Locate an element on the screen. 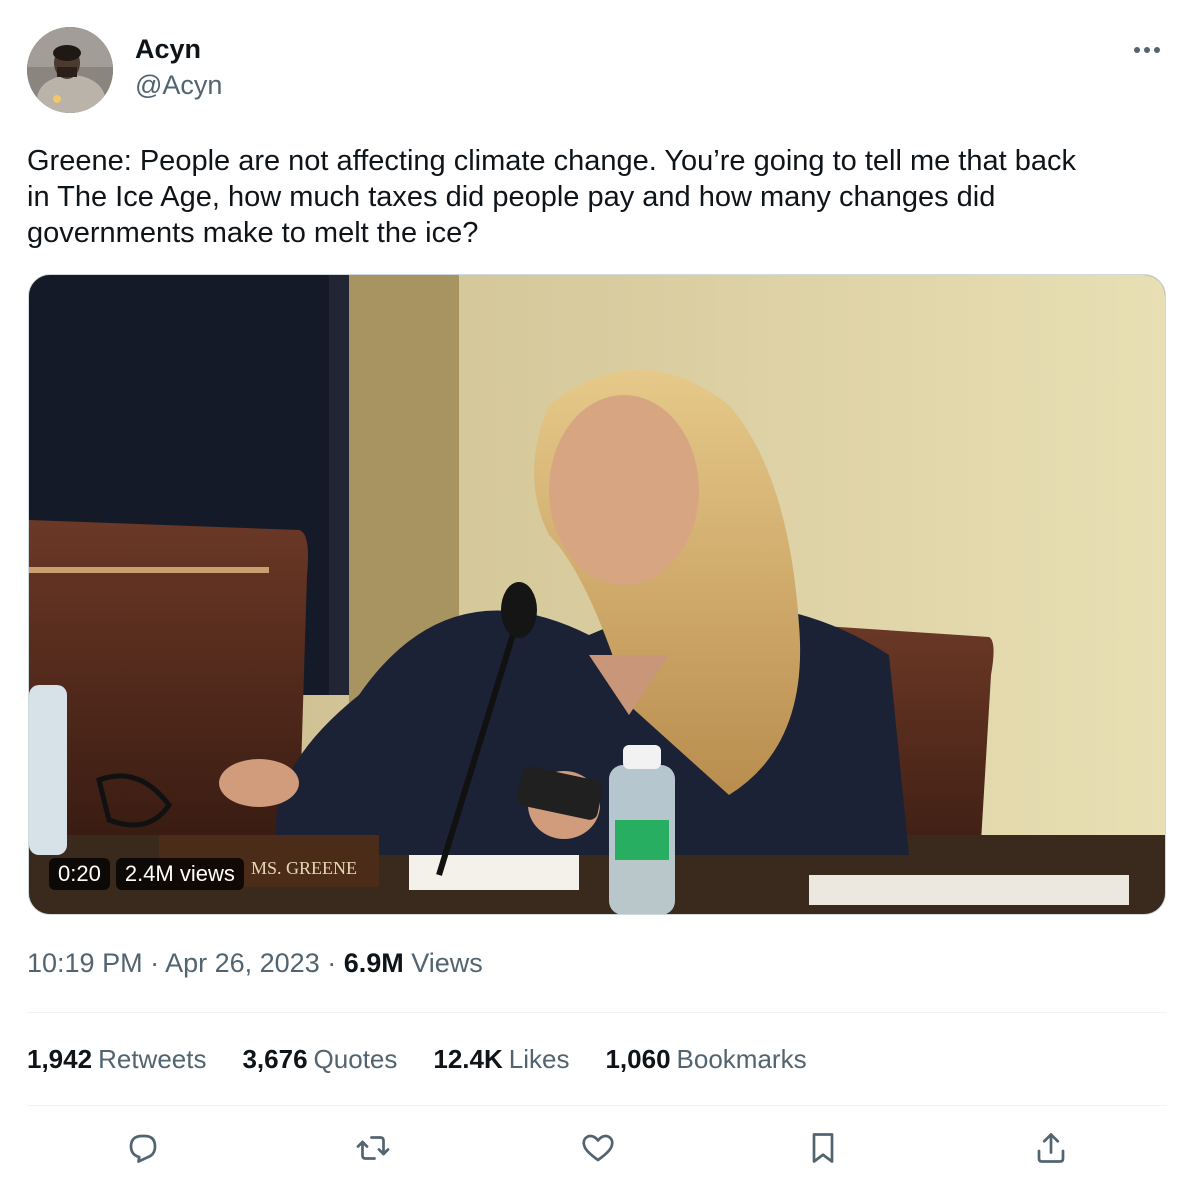  stat-label: Bookmarks is located at coordinates (741, 1059).